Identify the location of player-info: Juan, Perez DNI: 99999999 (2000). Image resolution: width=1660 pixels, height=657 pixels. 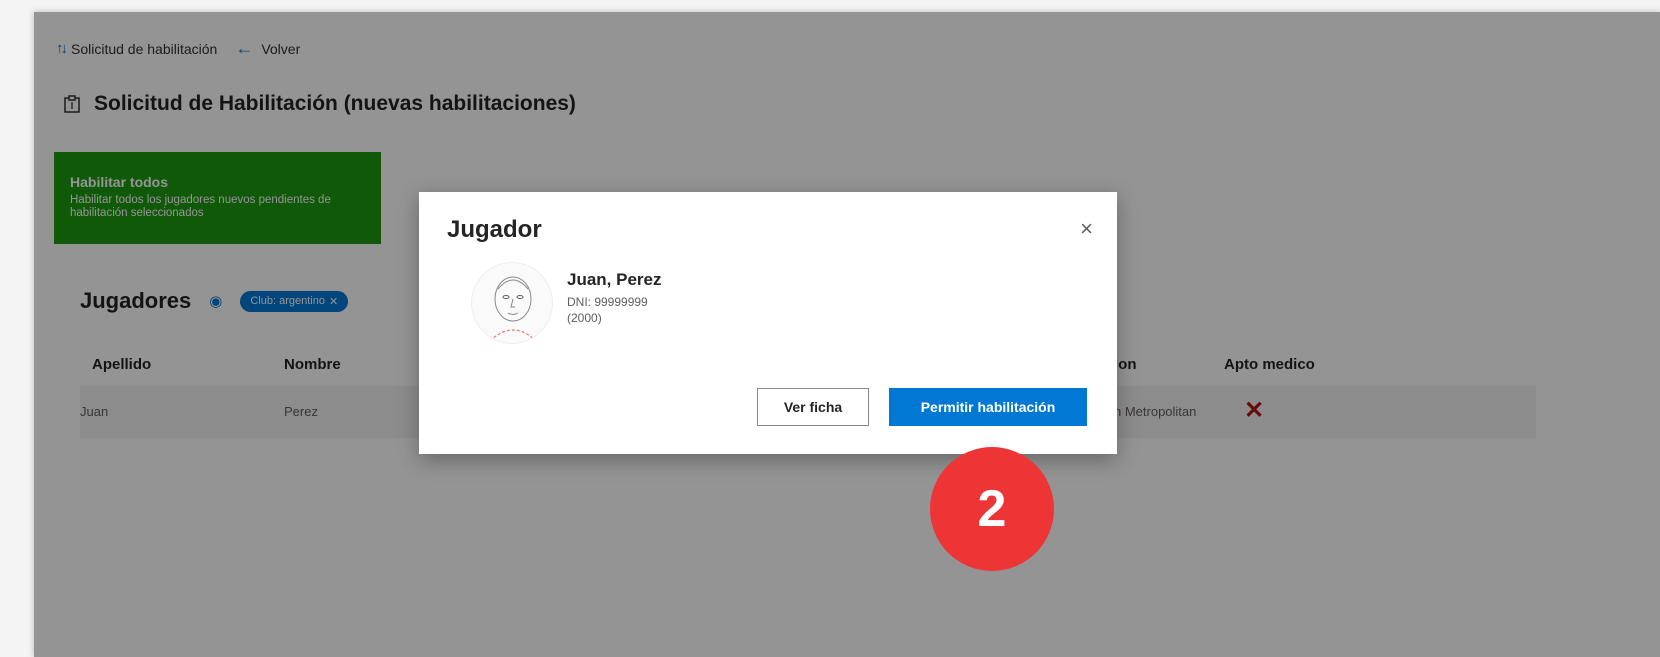
(614, 298).